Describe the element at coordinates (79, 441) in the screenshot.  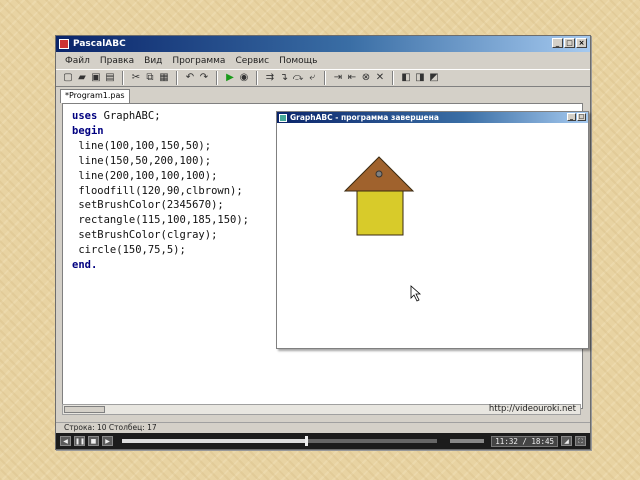
I see `pause-icon: ❚❚` at that location.